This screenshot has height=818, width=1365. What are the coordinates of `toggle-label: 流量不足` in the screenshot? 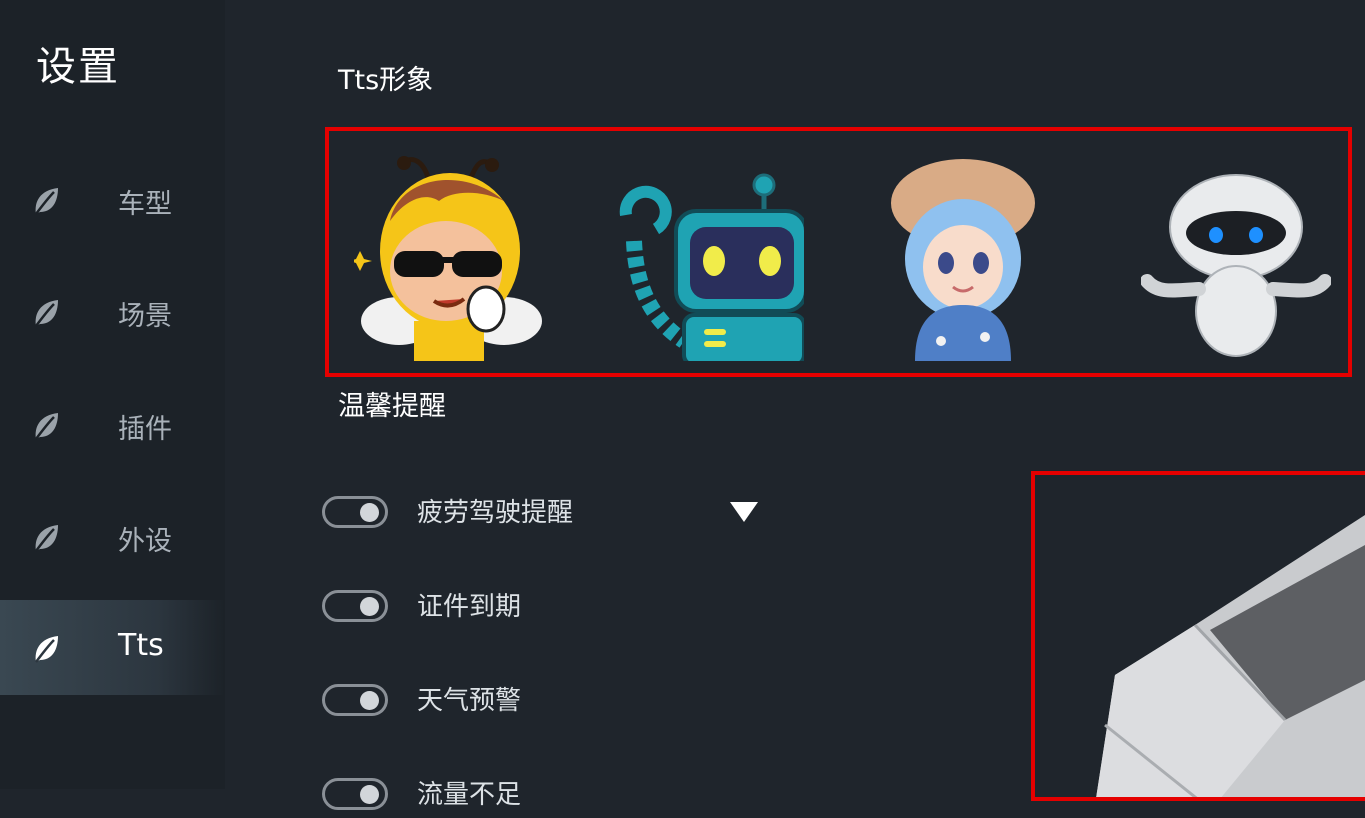 It's located at (469, 795).